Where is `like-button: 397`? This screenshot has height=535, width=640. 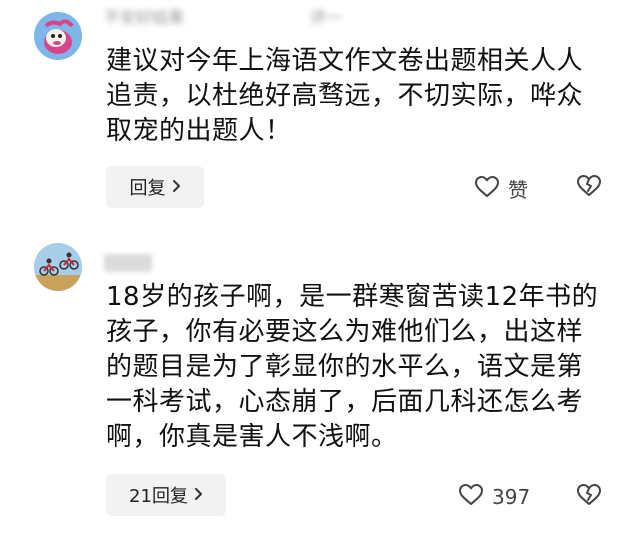
like-button: 397 is located at coordinates (494, 497).